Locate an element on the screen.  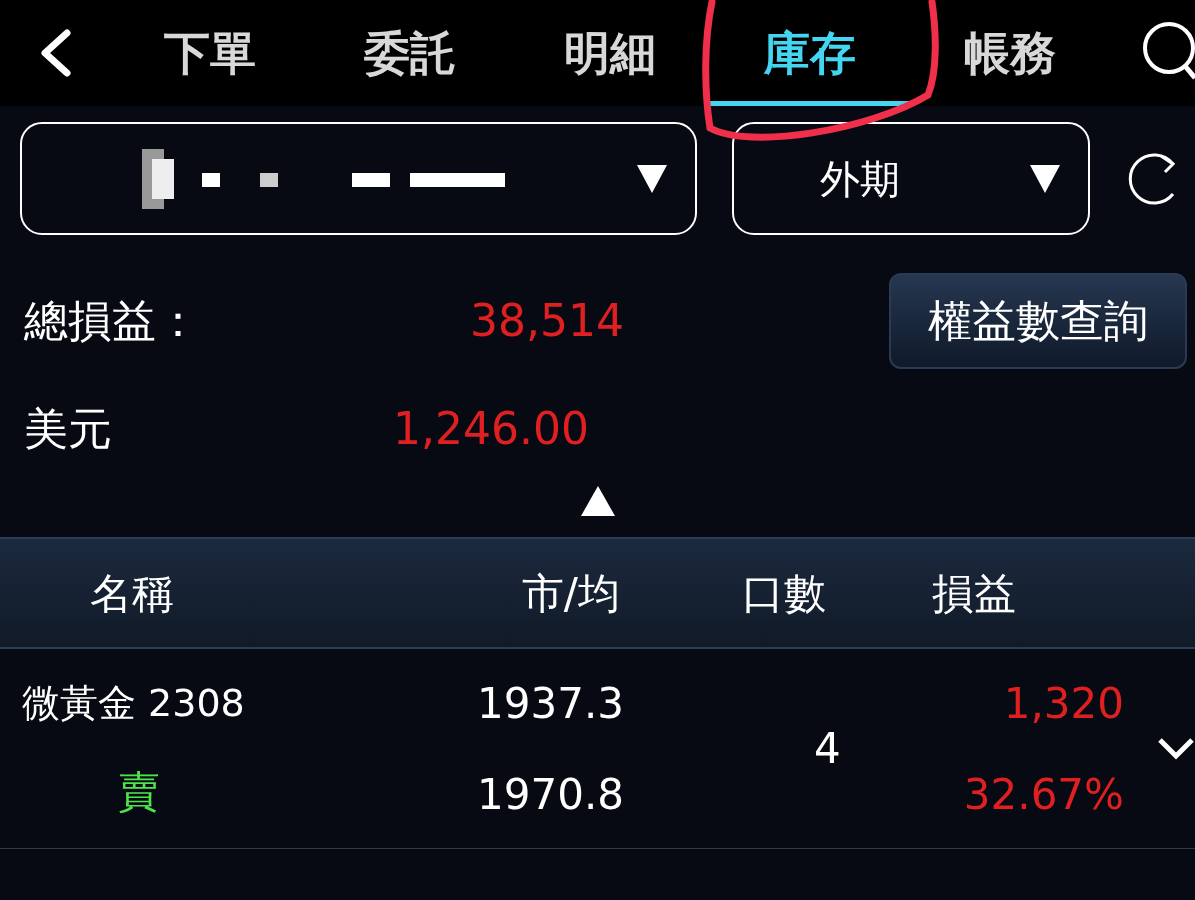
contract-name: 微黃金 2308 is located at coordinates (134, 703).